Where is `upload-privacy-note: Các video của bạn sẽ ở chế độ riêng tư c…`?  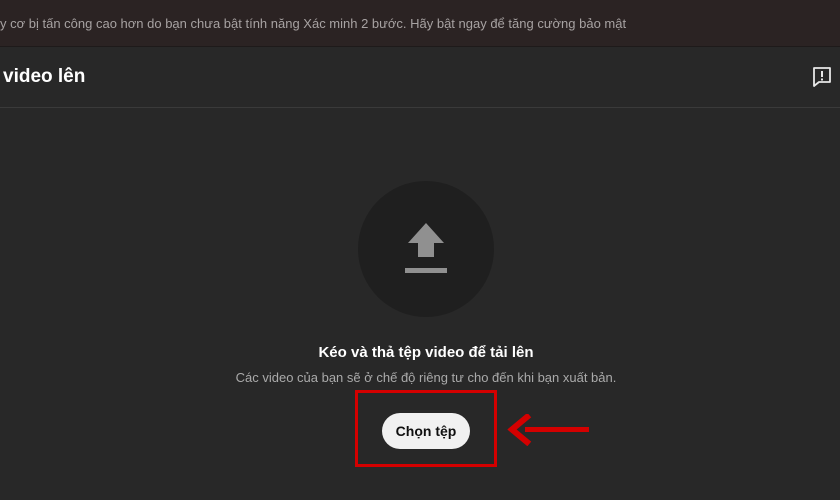 upload-privacy-note: Các video của bạn sẽ ở chế độ riêng tư c… is located at coordinates (426, 377).